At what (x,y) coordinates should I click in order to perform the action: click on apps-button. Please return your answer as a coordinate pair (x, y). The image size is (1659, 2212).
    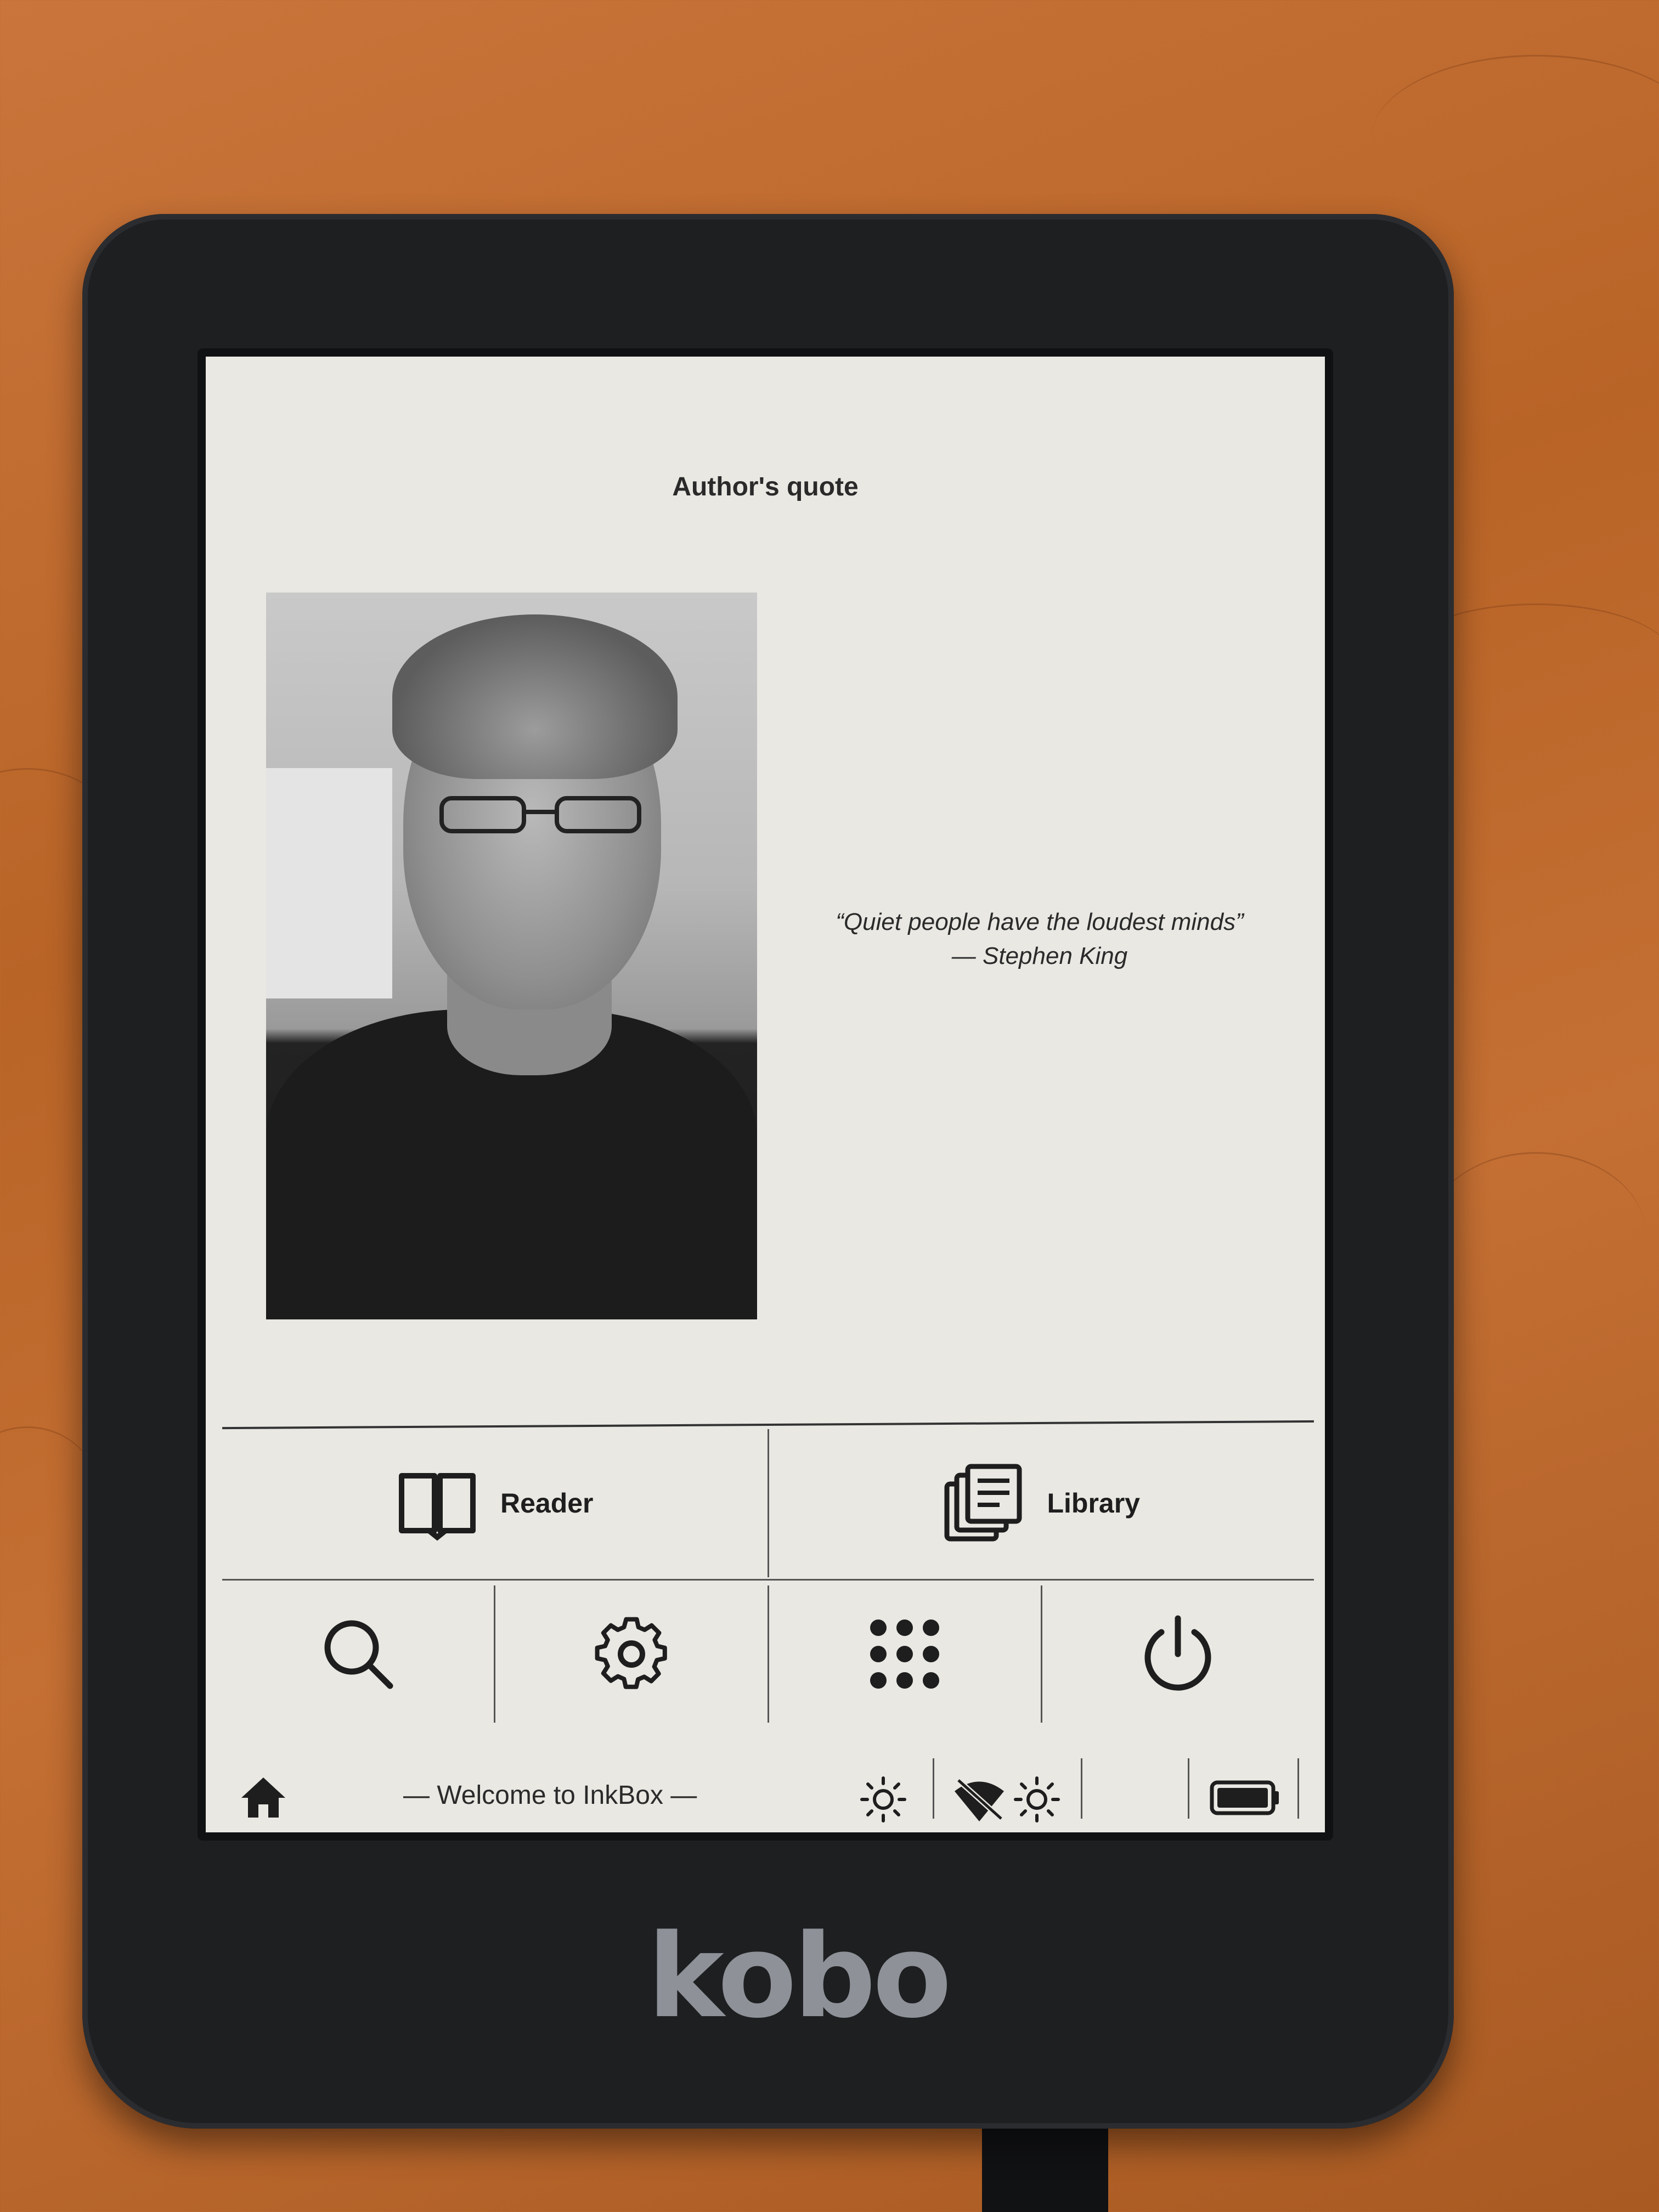
    Looking at the image, I should click on (905, 1654).